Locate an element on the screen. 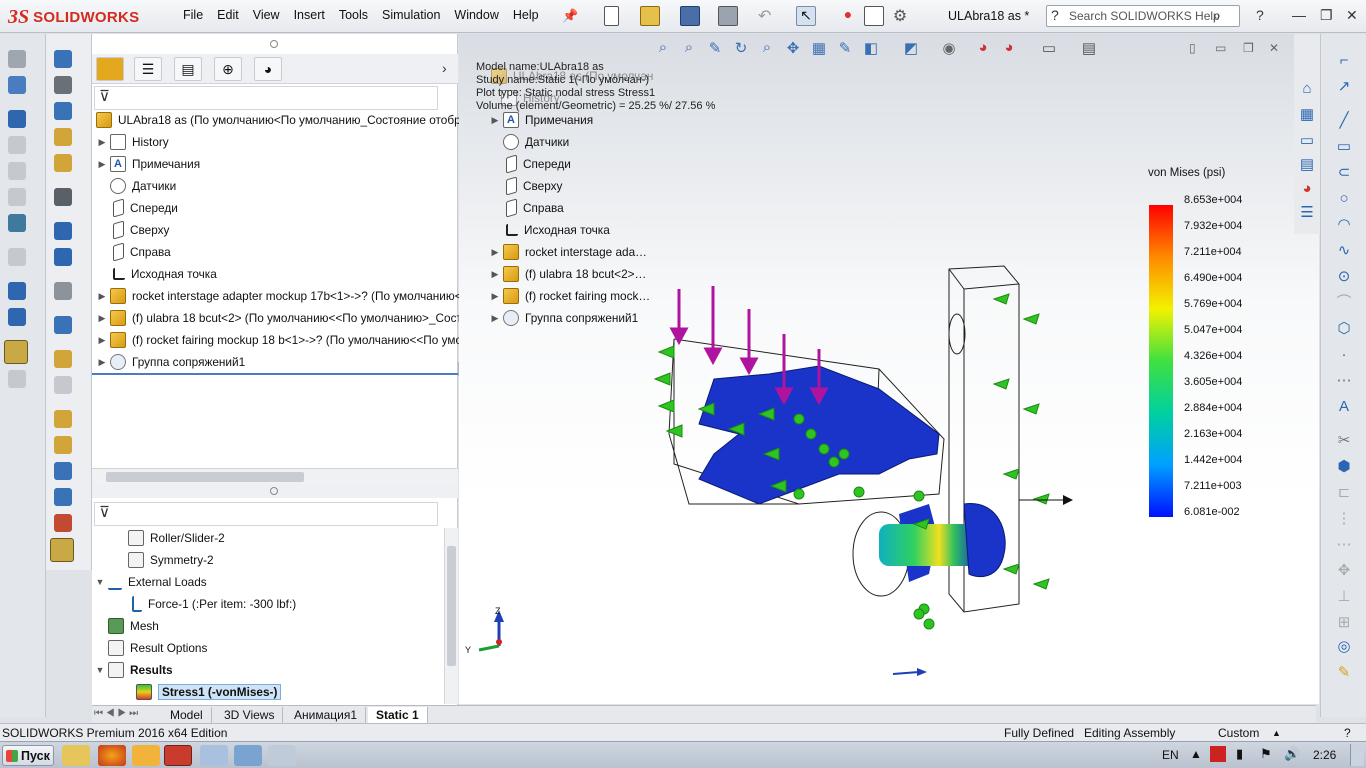  quick-snaps-icon: ◎ is located at coordinates (1344, 647).